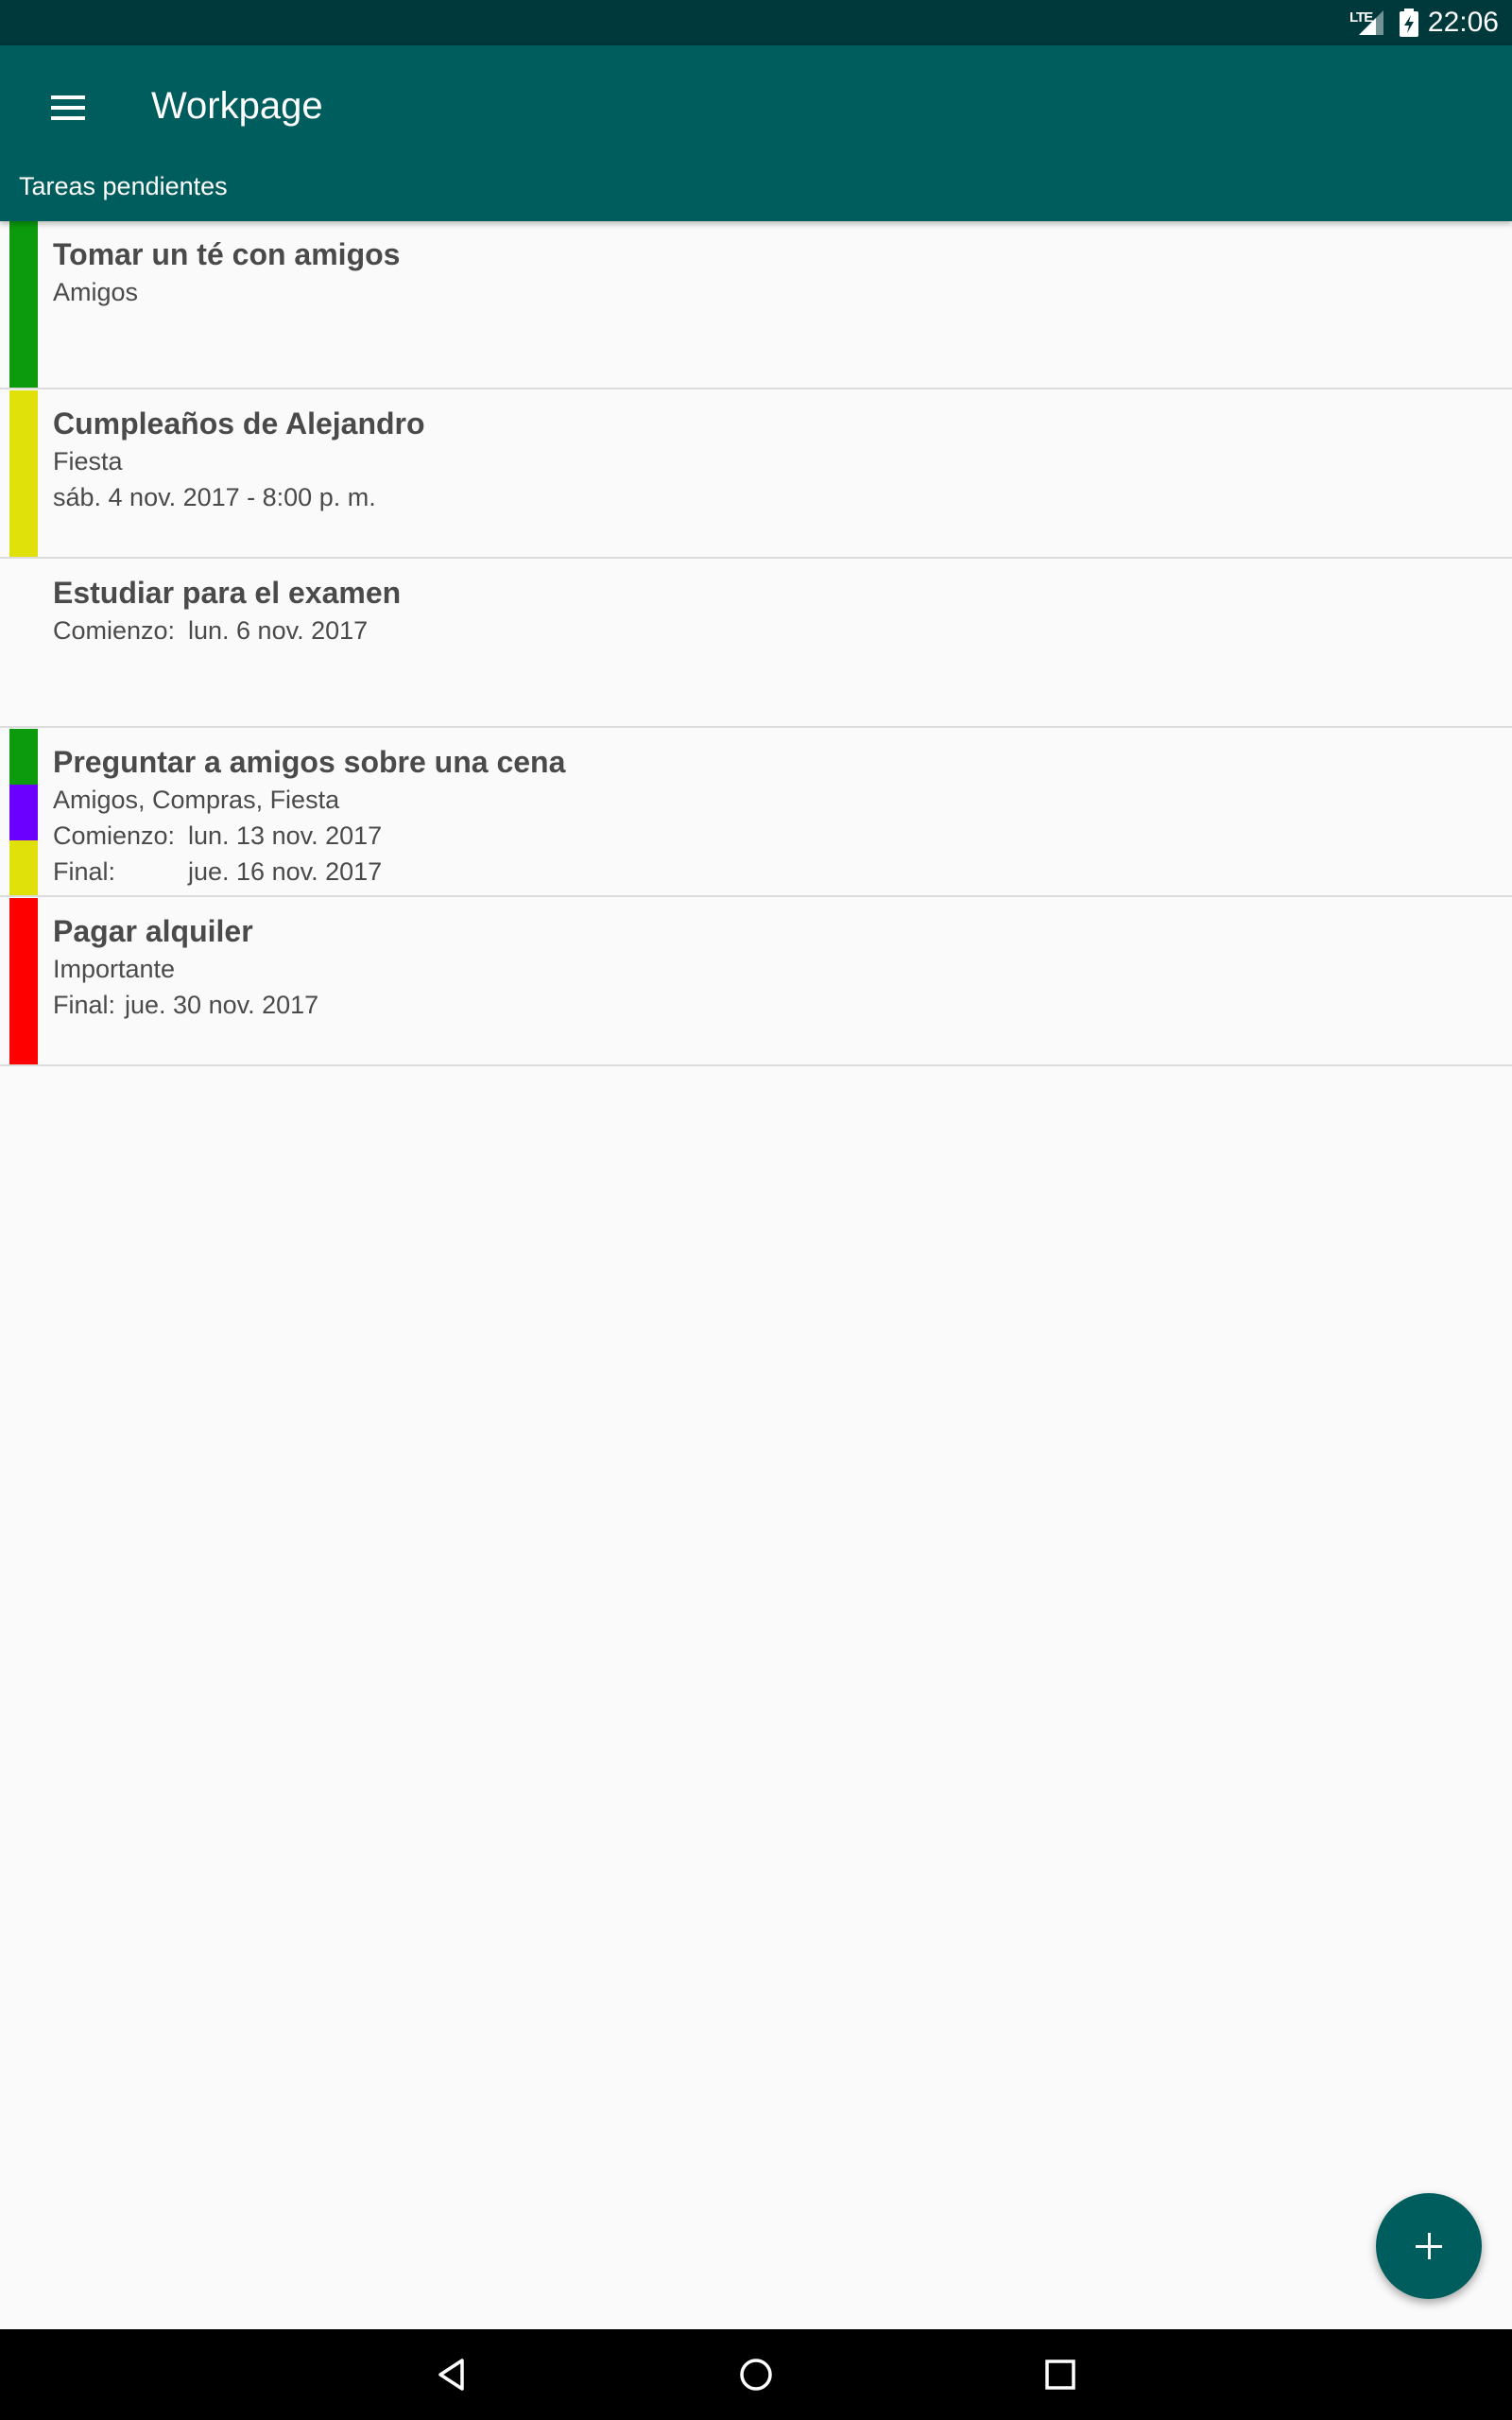 The width and height of the screenshot is (1512, 2420). Describe the element at coordinates (114, 969) in the screenshot. I see `task-categories: Importante` at that location.